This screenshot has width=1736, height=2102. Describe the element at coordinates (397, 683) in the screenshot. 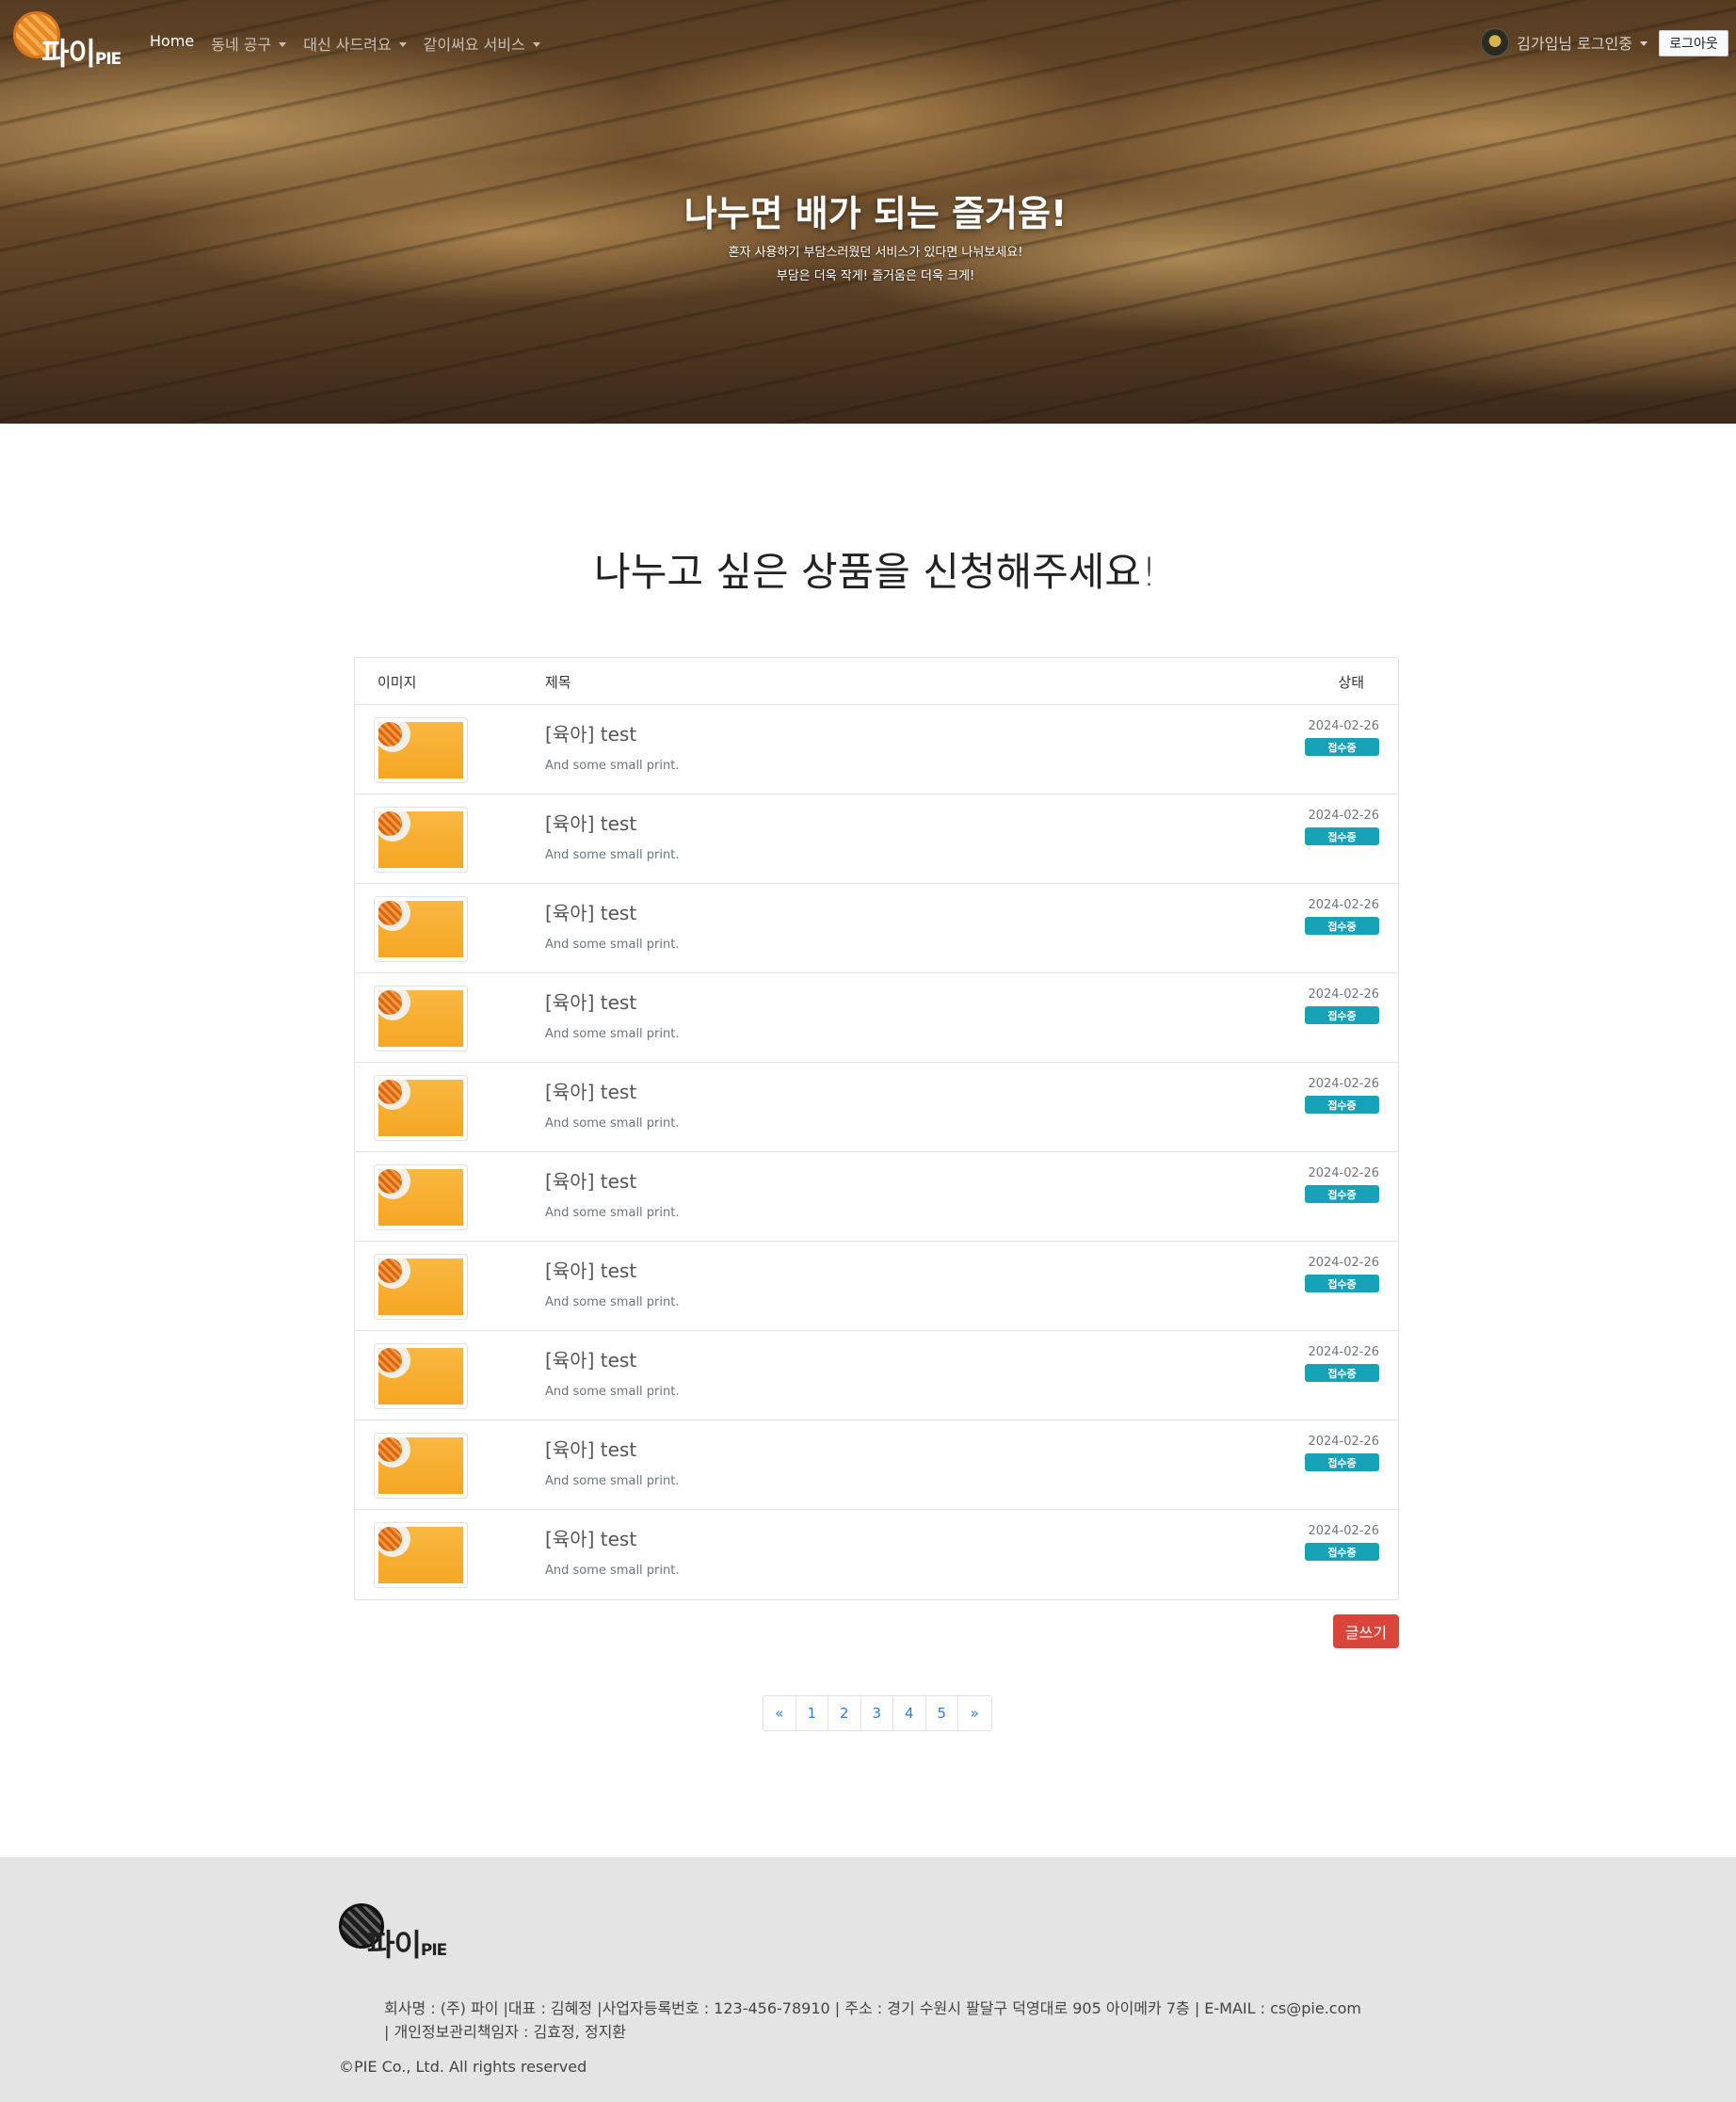

I see `column-header-image: 이미지` at that location.